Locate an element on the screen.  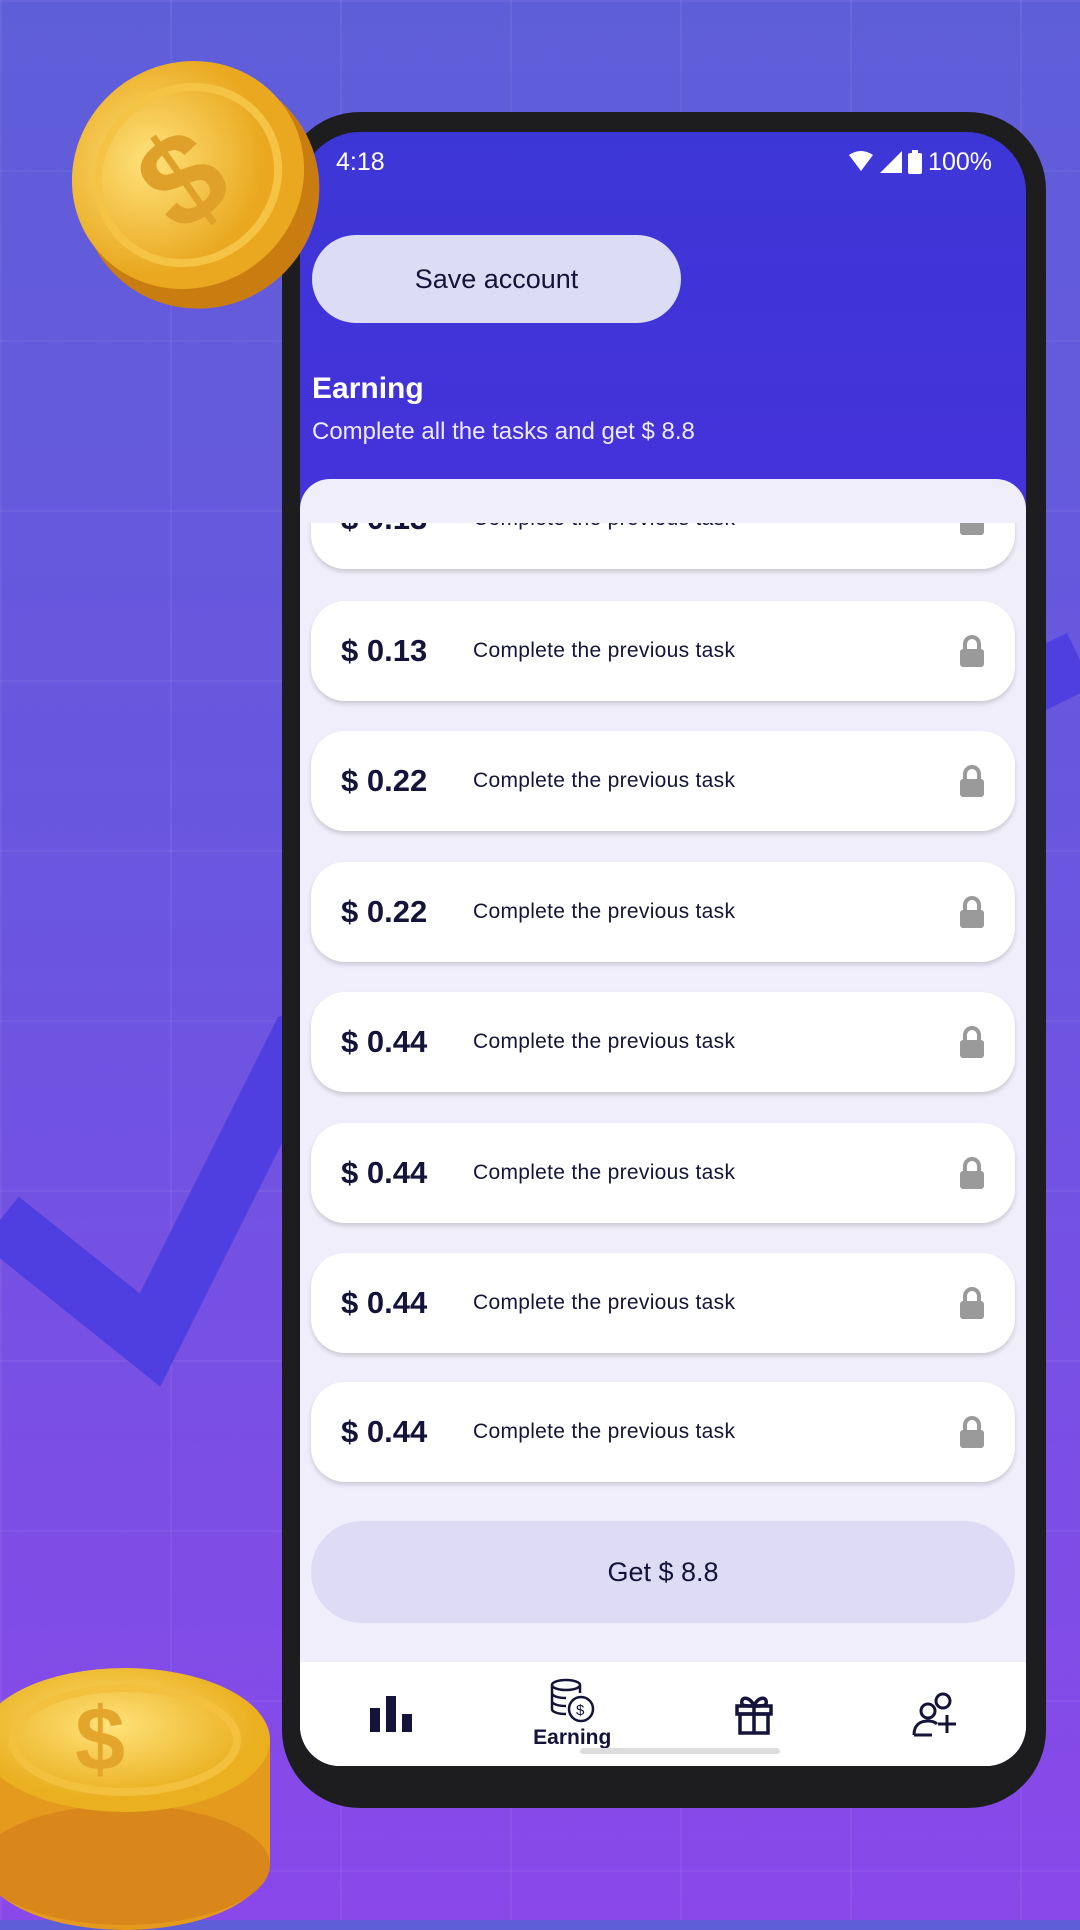
wifi-icon is located at coordinates (861, 161).